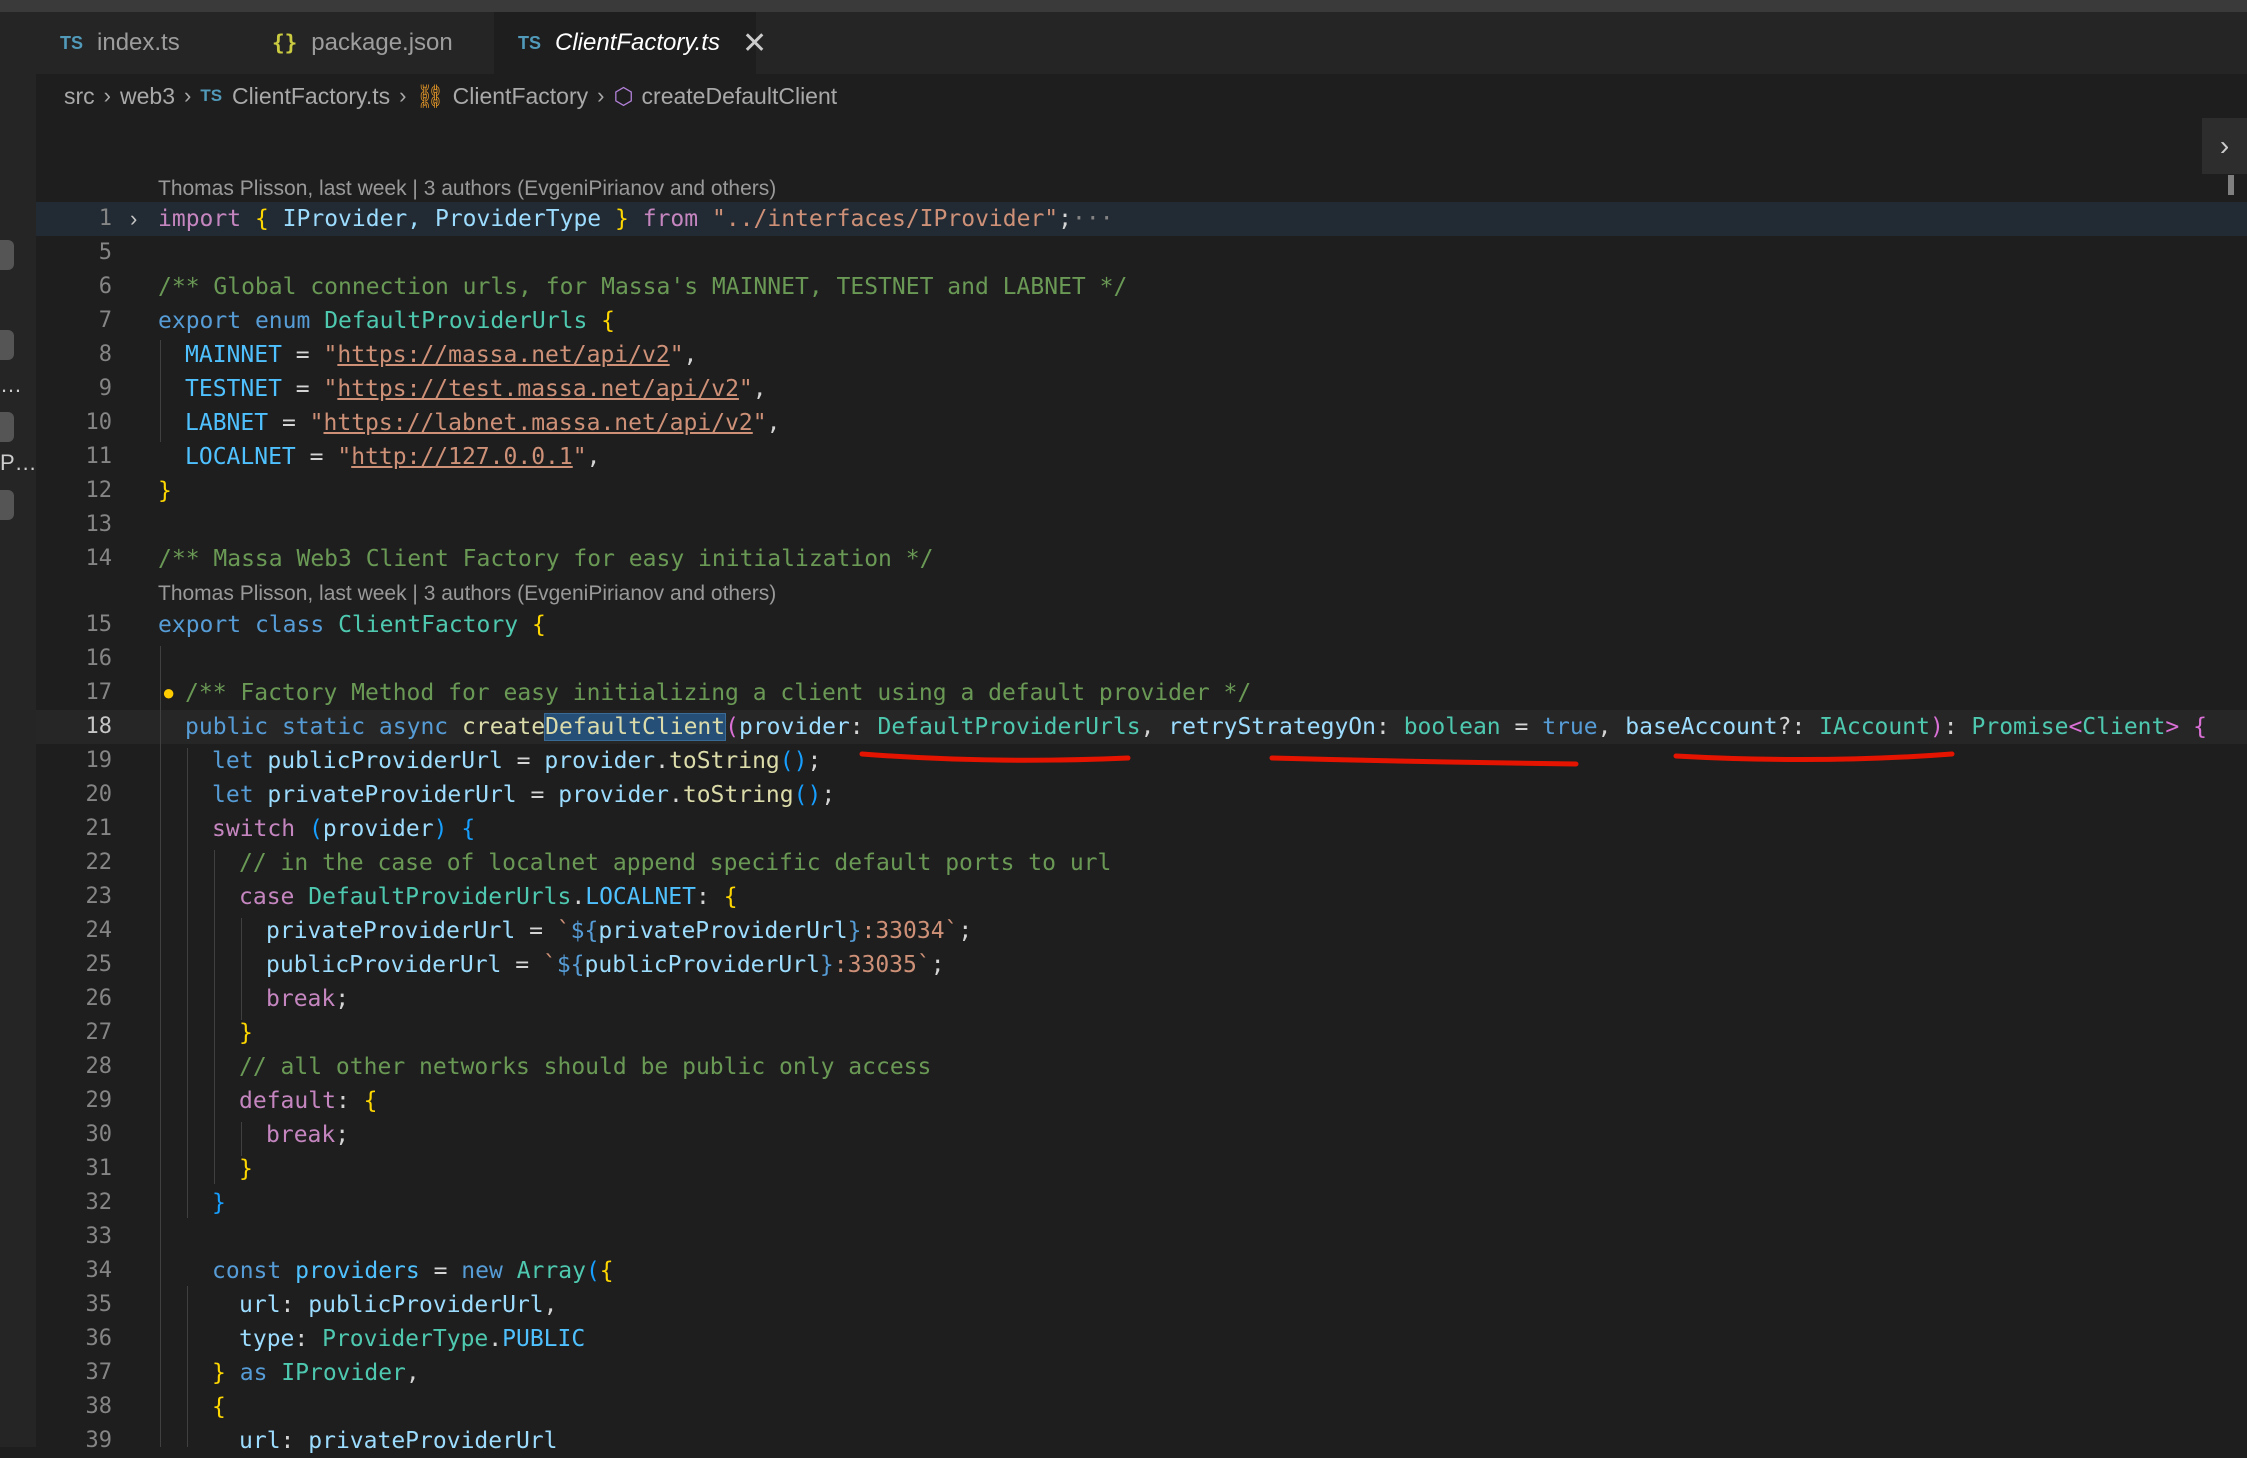 The width and height of the screenshot is (2247, 1458). I want to click on line-number: 27, so click(99, 1032).